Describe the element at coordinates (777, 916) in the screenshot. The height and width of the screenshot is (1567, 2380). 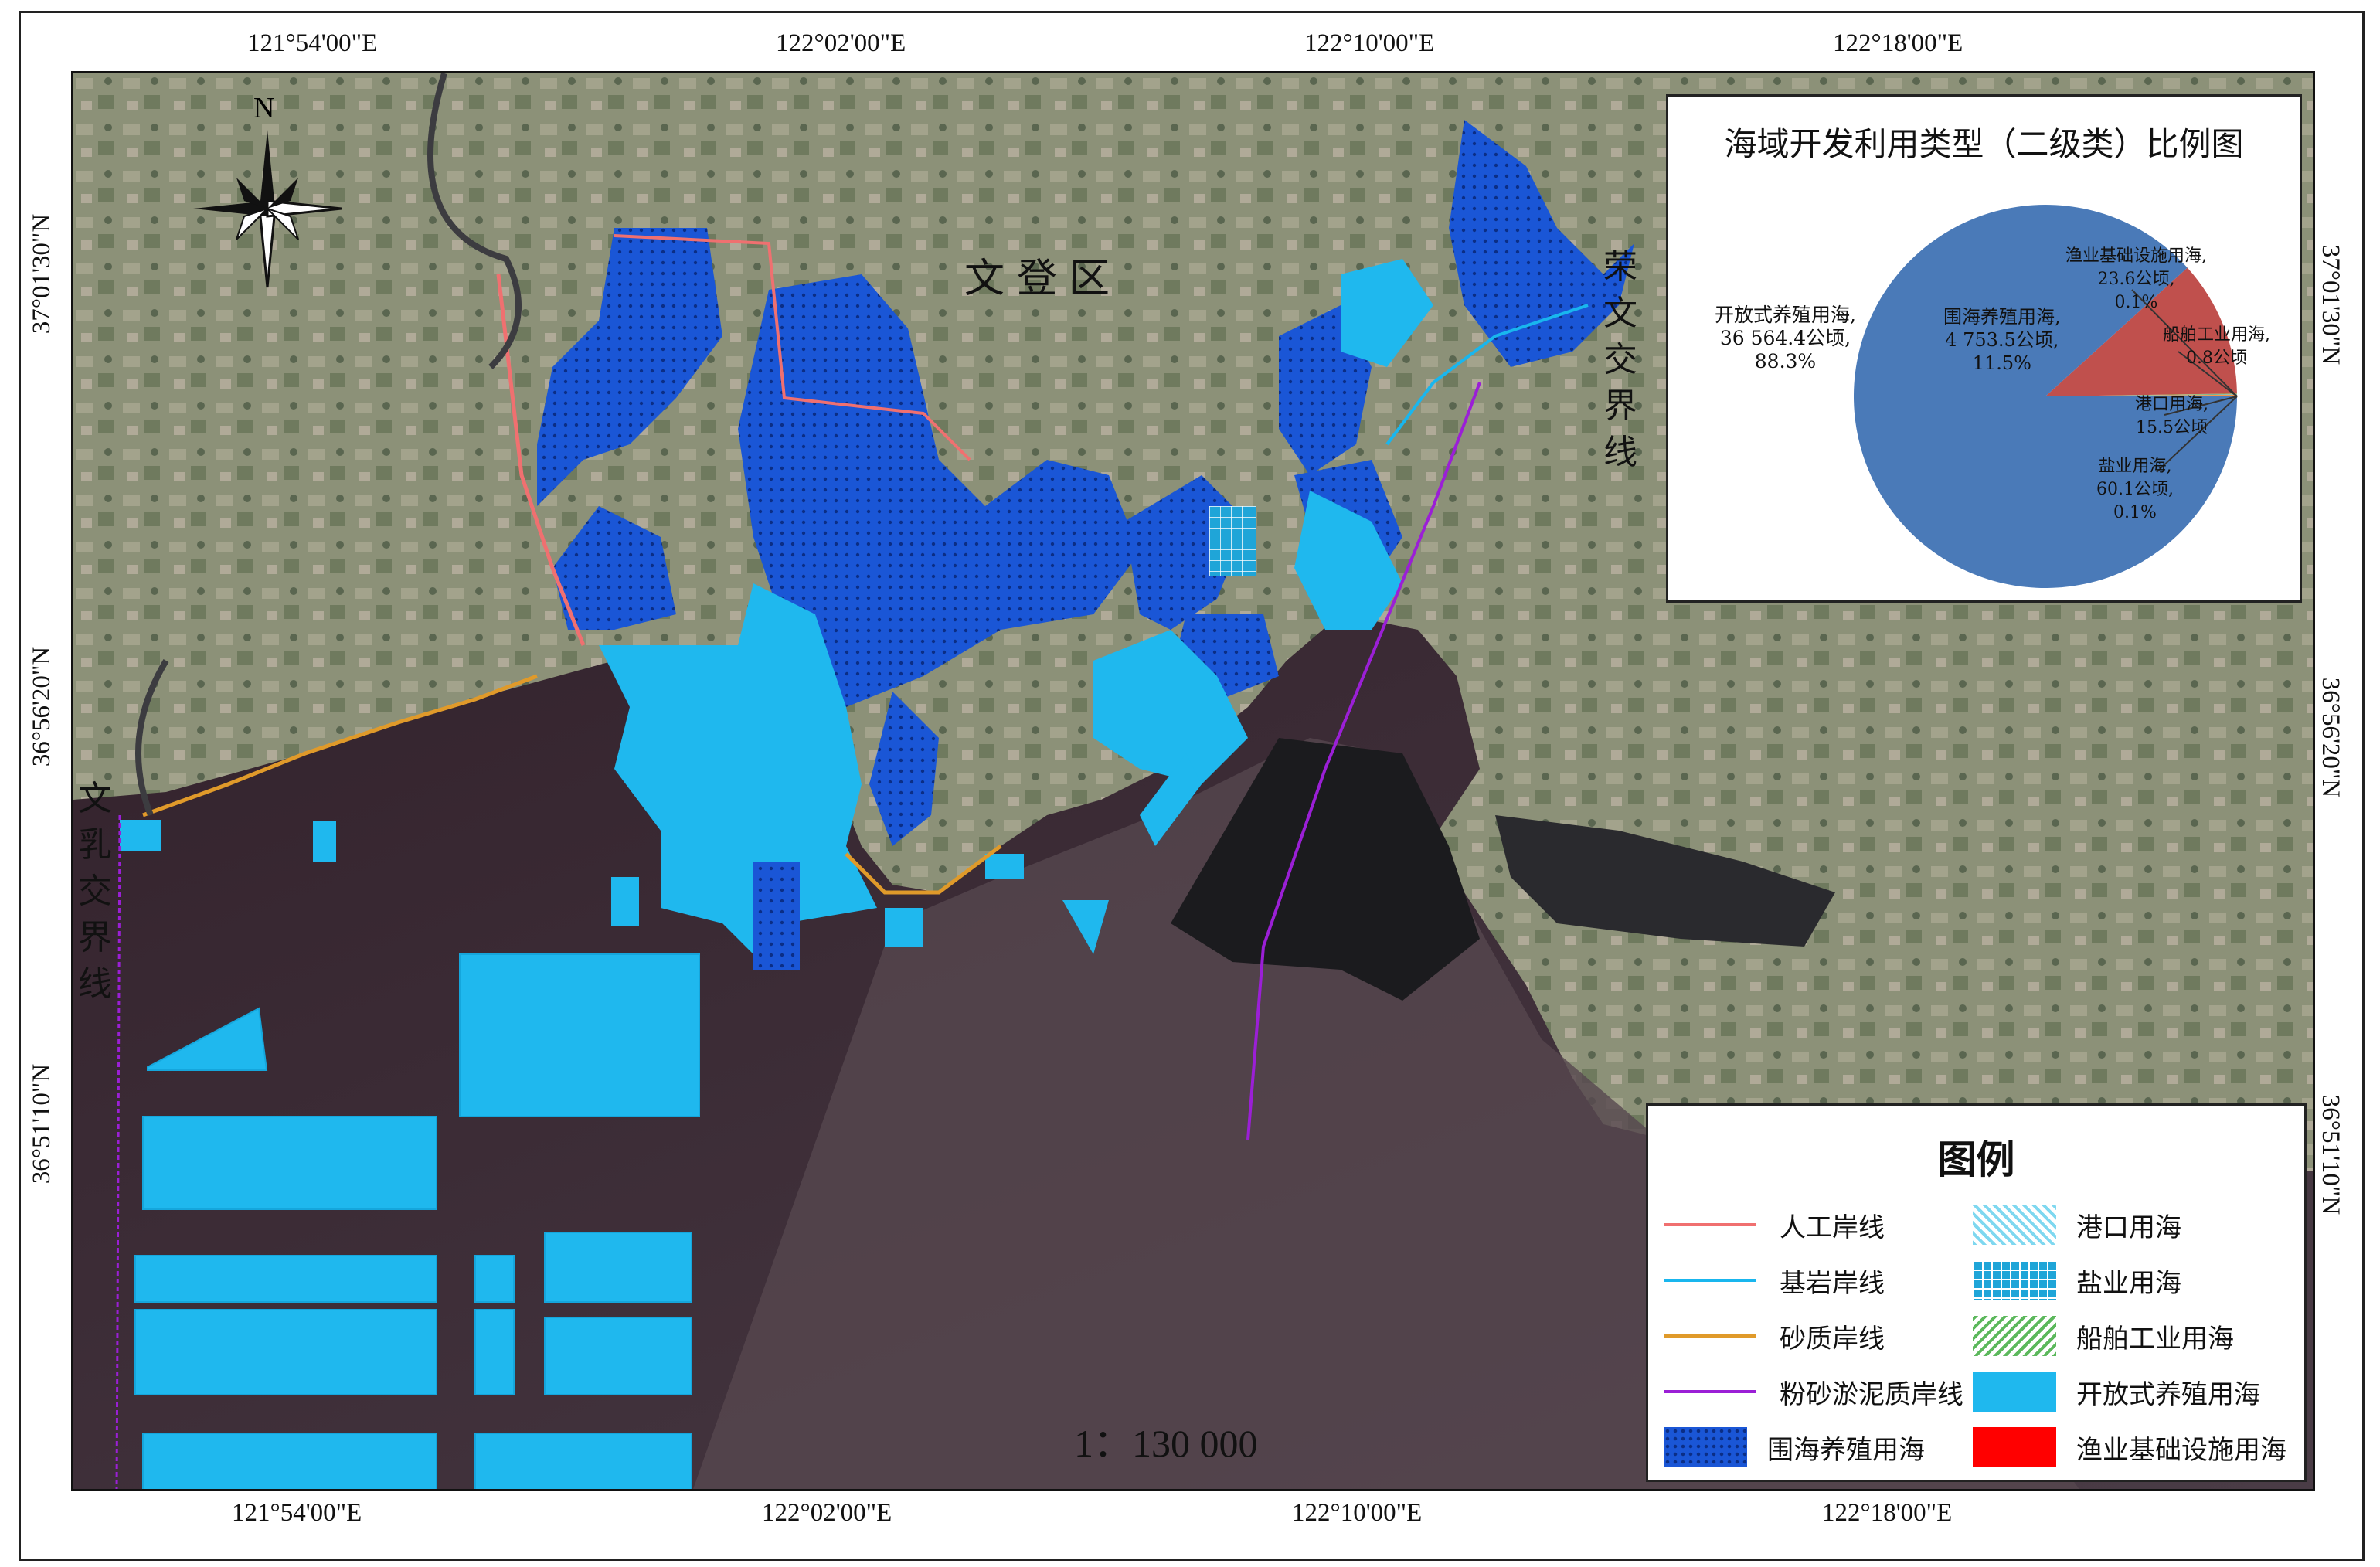
I see `enclosed-aquaculture` at that location.